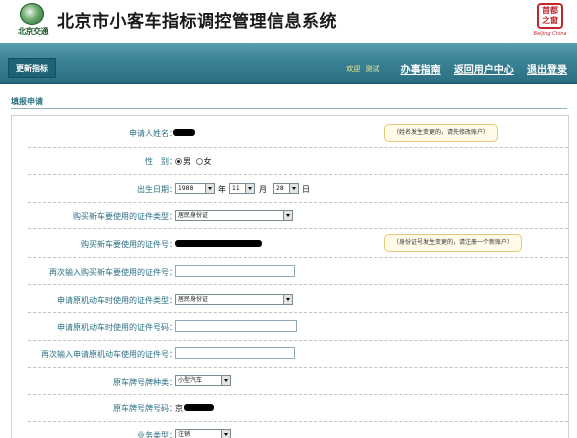  What do you see at coordinates (179, 408) in the screenshot?
I see `plate-prefix: 京` at bounding box center [179, 408].